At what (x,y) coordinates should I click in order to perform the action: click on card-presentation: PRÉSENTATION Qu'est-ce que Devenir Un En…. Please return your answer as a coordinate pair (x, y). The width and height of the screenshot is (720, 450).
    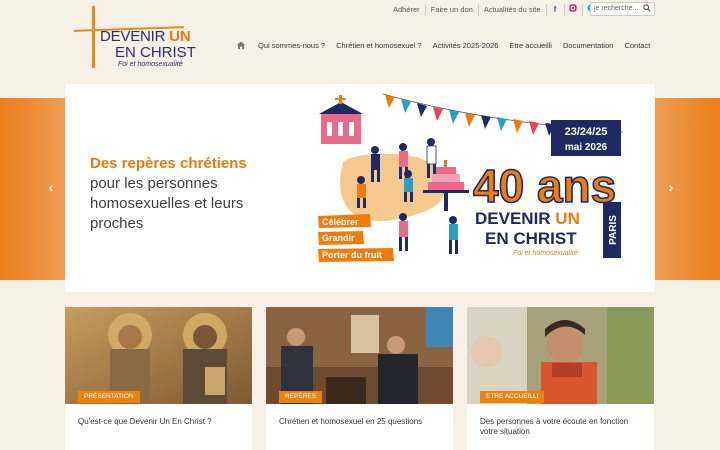
    Looking at the image, I should click on (158, 378).